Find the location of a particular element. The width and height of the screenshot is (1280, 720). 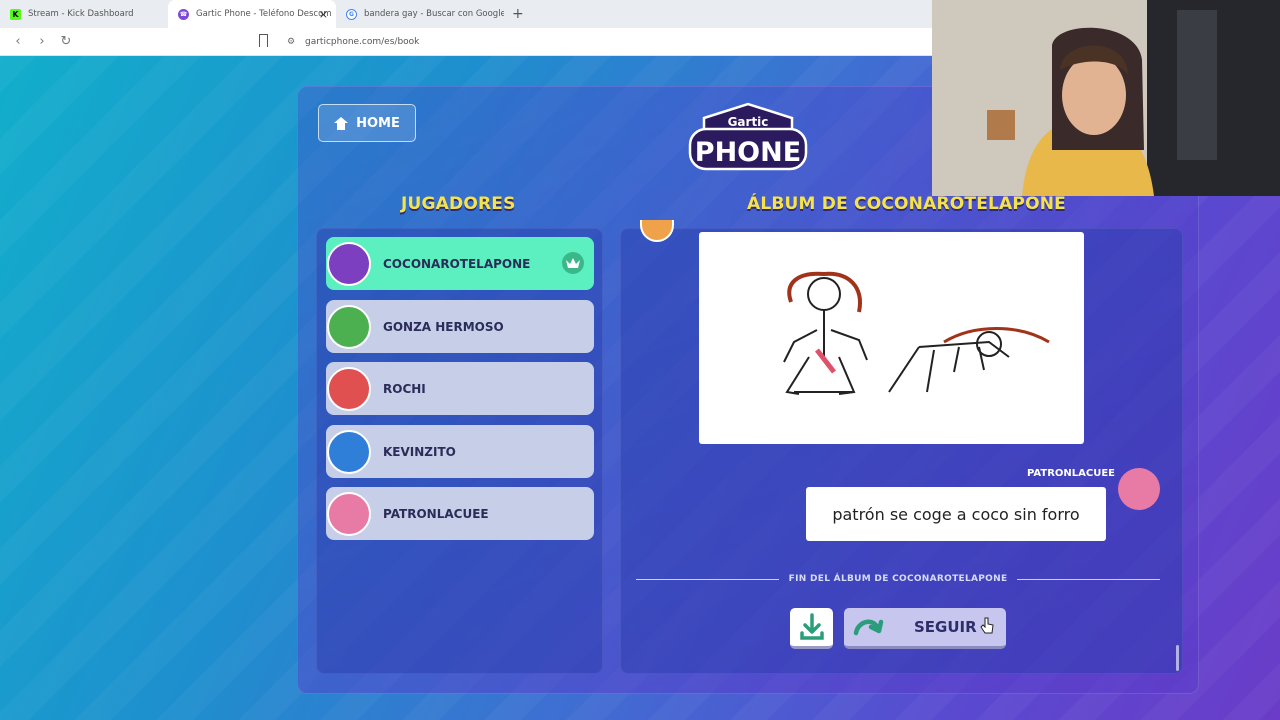

player-row-patronlacuee: PATRONLACUEE is located at coordinates (460, 513).